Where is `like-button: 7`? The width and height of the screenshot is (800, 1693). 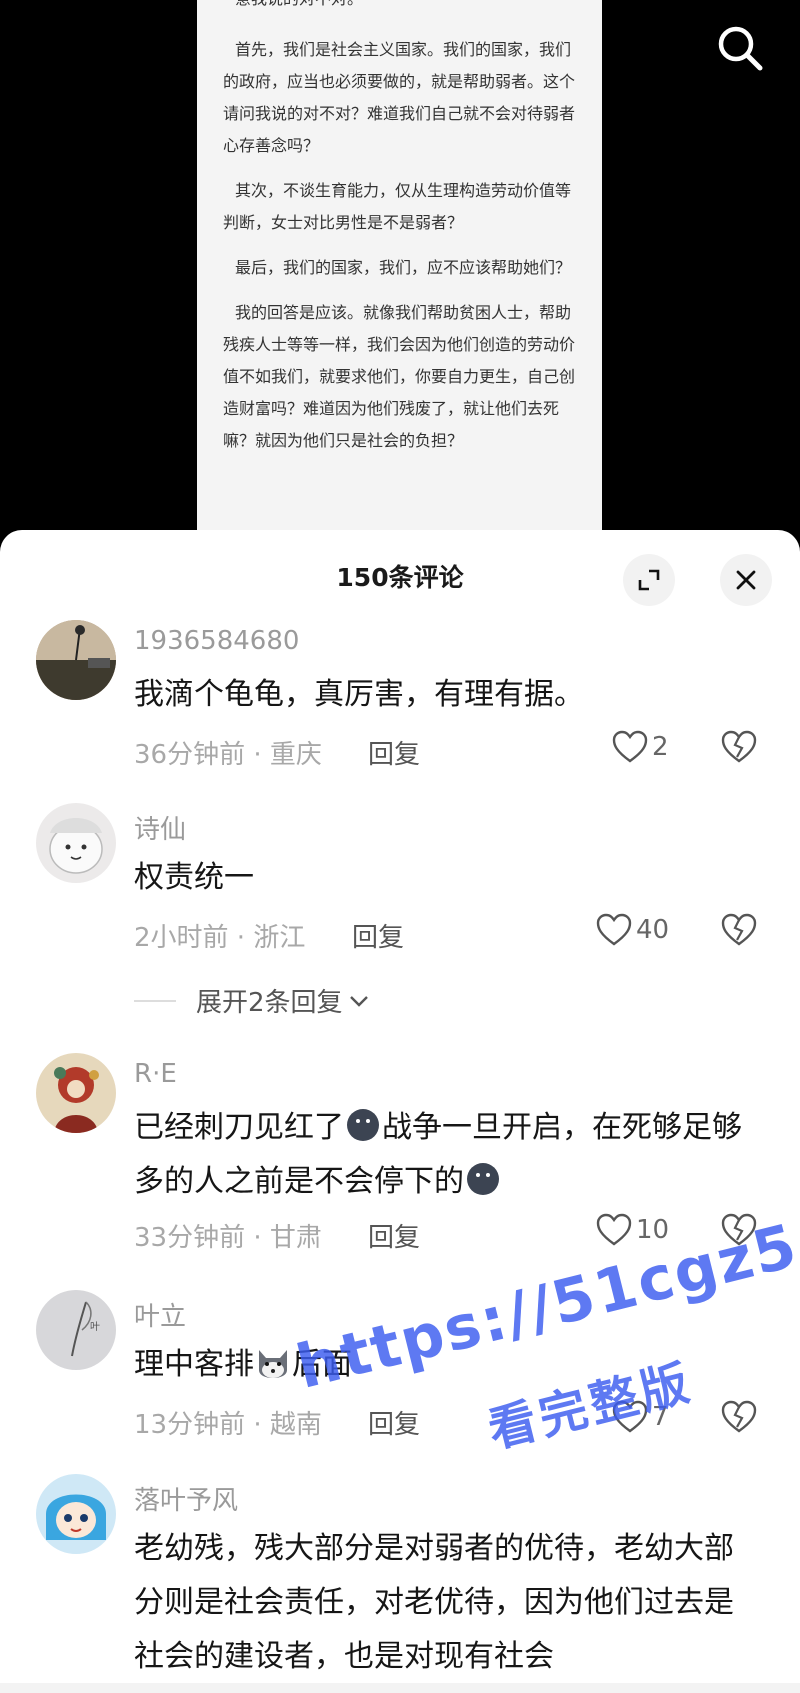 like-button: 7 is located at coordinates (640, 1417).